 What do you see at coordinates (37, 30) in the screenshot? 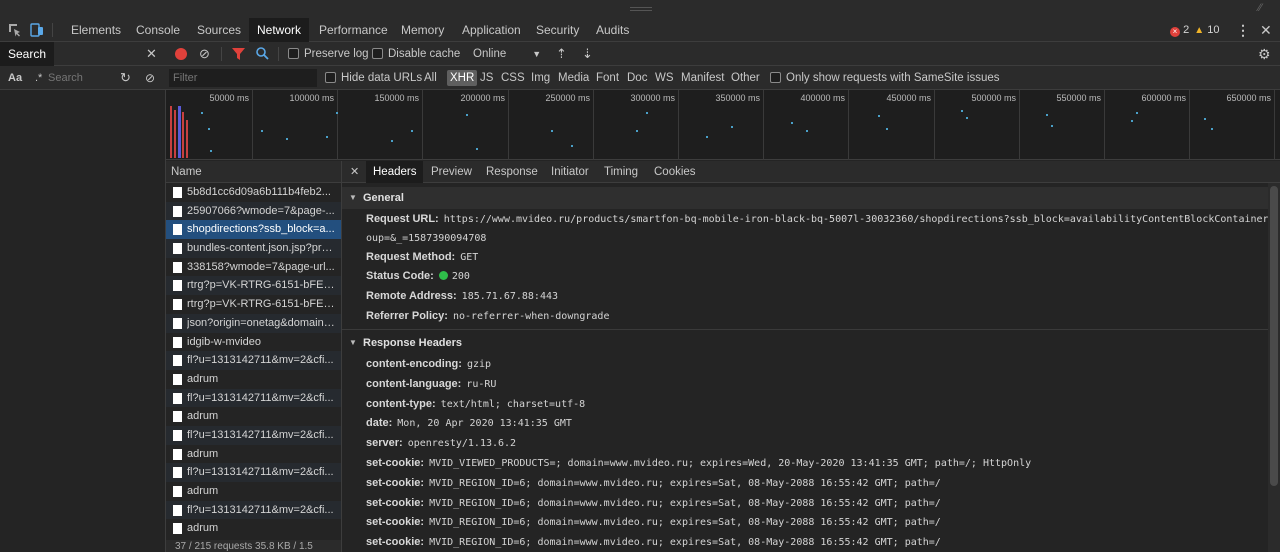
I see `device-toolbar-icon` at bounding box center [37, 30].